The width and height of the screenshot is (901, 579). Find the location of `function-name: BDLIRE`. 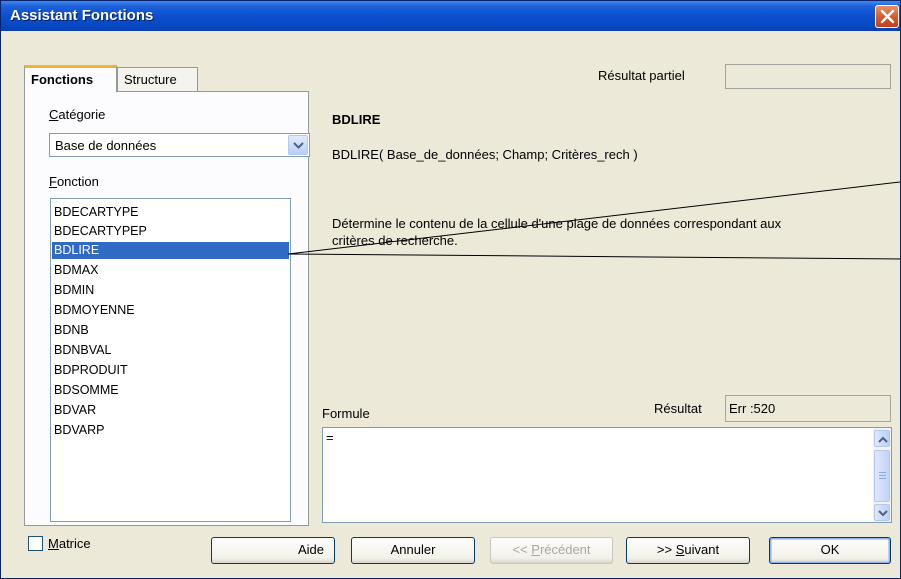

function-name: BDLIRE is located at coordinates (356, 119).